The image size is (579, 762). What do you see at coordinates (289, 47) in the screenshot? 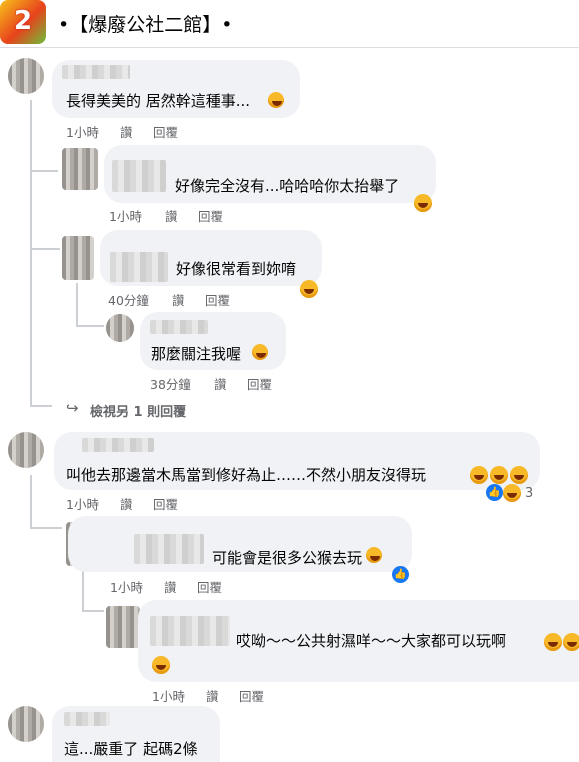
I see `header-divider` at bounding box center [289, 47].